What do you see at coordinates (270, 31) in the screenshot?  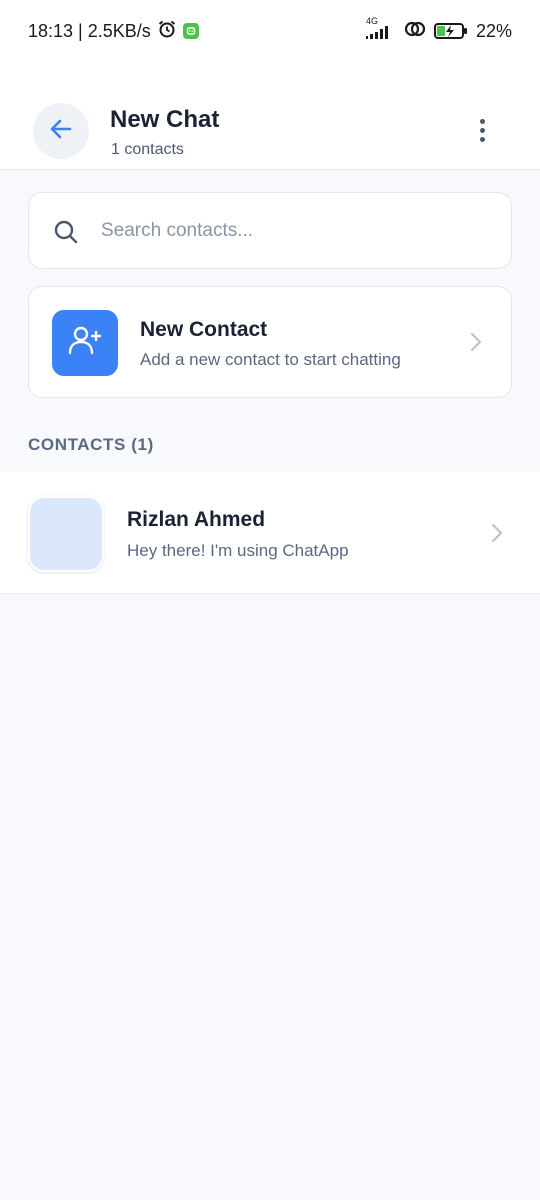 I see `status-bar: 18:13 | 2.5KB/s 4G 22%` at bounding box center [270, 31].